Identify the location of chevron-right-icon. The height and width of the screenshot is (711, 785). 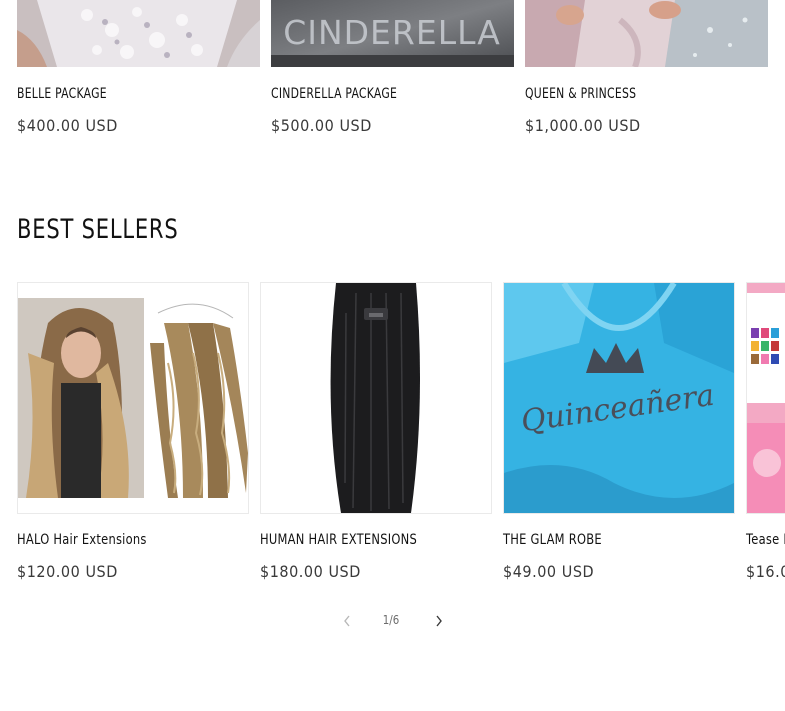
(439, 623).